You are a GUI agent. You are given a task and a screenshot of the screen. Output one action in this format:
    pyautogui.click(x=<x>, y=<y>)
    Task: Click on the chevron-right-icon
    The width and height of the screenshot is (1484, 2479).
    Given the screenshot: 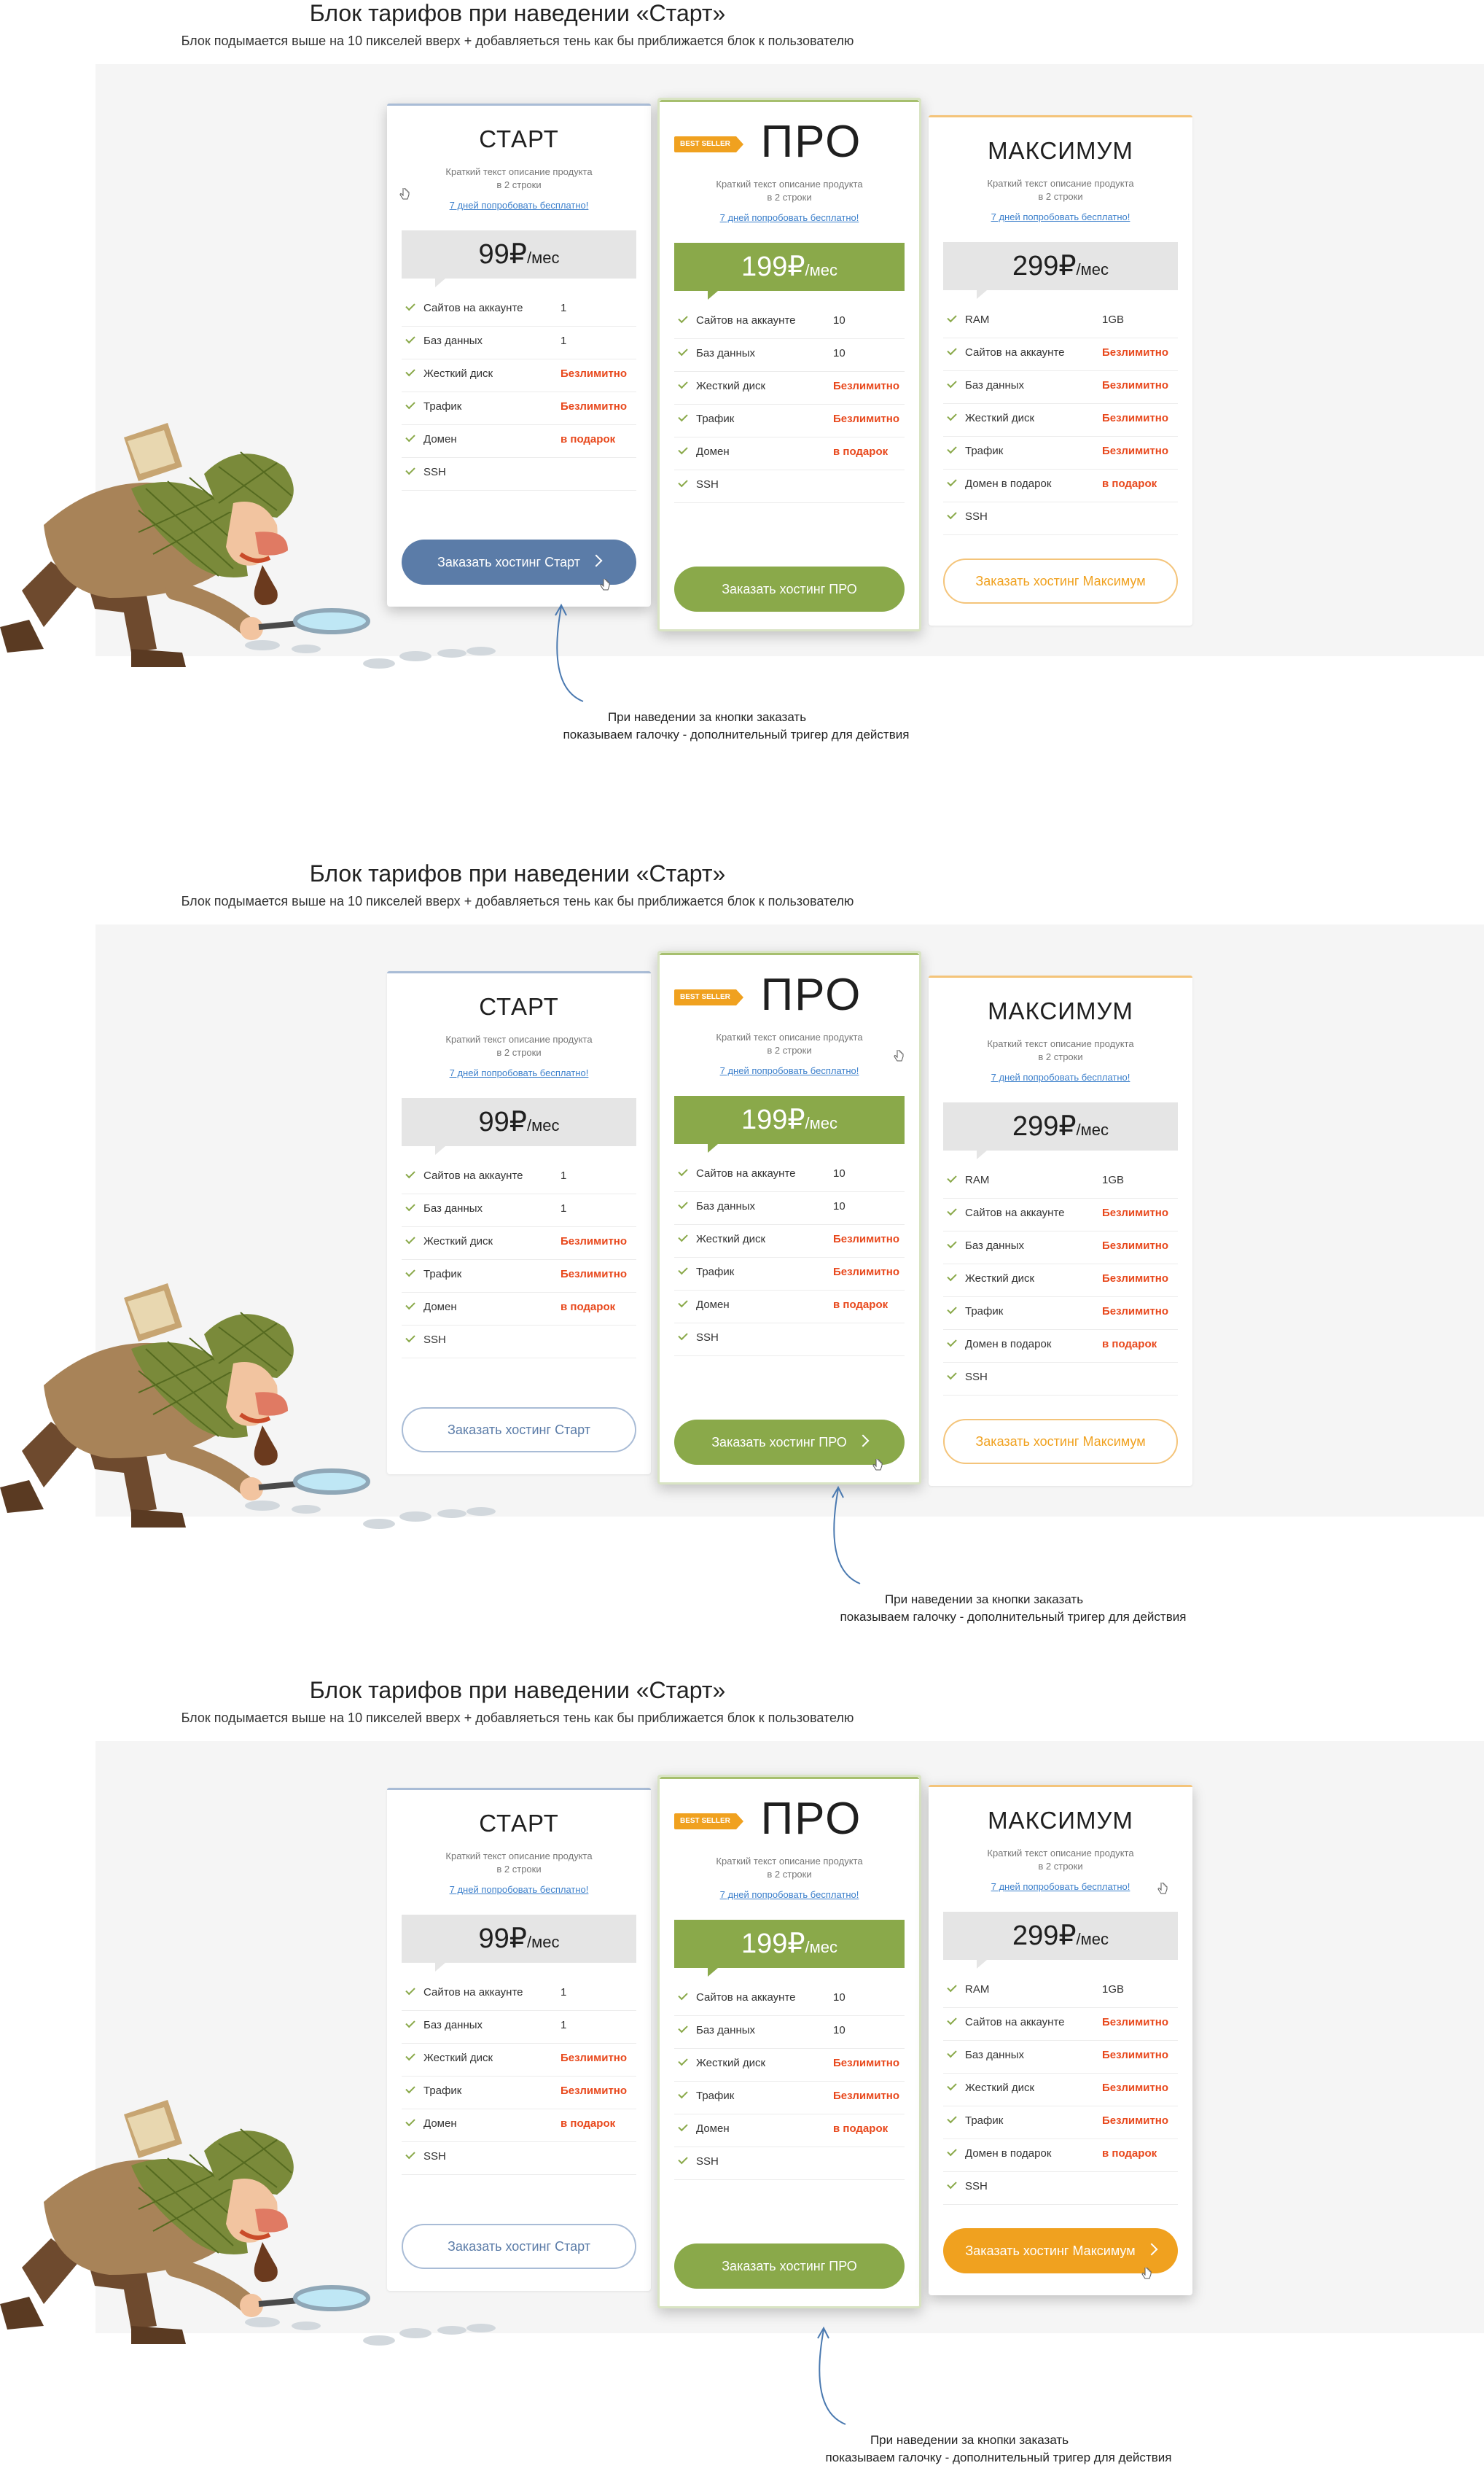 What is the action you would take?
    pyautogui.click(x=596, y=560)
    